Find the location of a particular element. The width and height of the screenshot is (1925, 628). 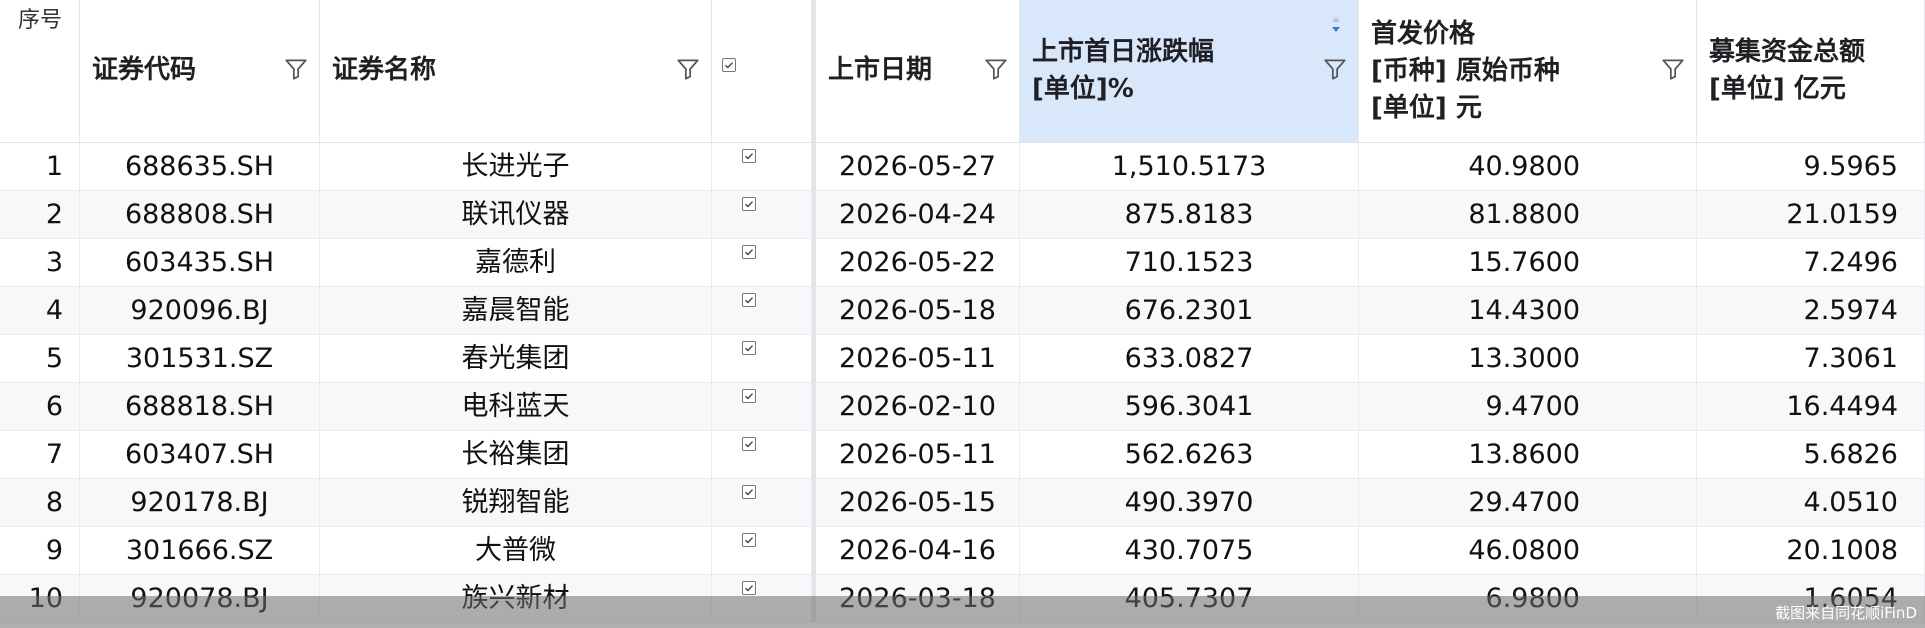

header-code-label: 证券代码 is located at coordinates (144, 70).